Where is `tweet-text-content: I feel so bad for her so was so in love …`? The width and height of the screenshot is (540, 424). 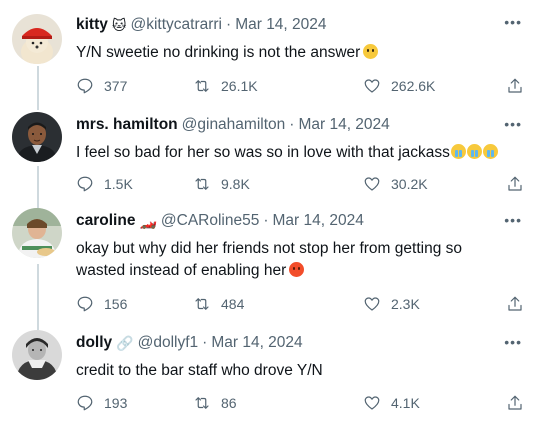 tweet-text-content: I feel so bad for her so was so in love … is located at coordinates (263, 152).